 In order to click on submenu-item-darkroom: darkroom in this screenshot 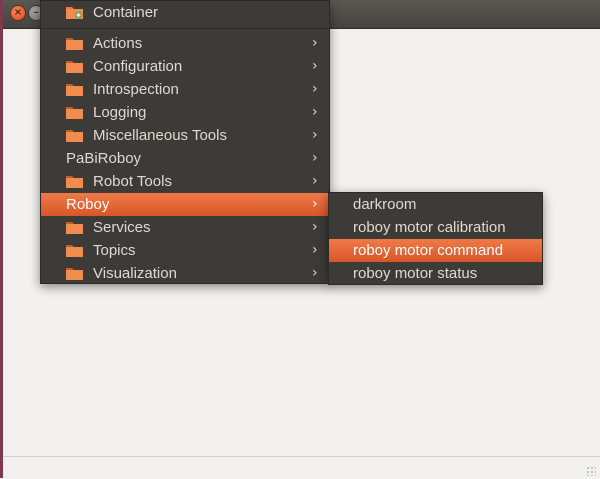, I will do `click(435, 204)`.